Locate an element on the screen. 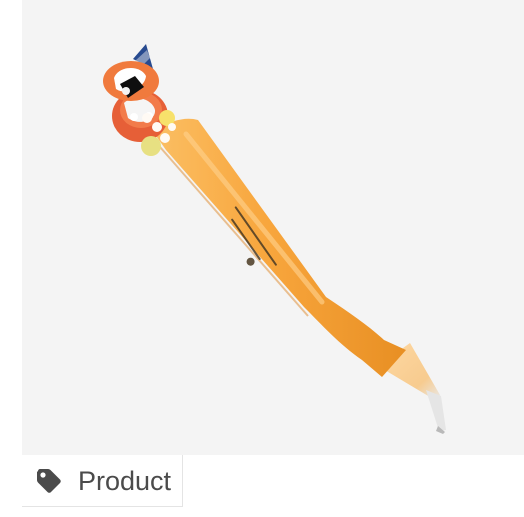  tag-icon is located at coordinates (49, 481).